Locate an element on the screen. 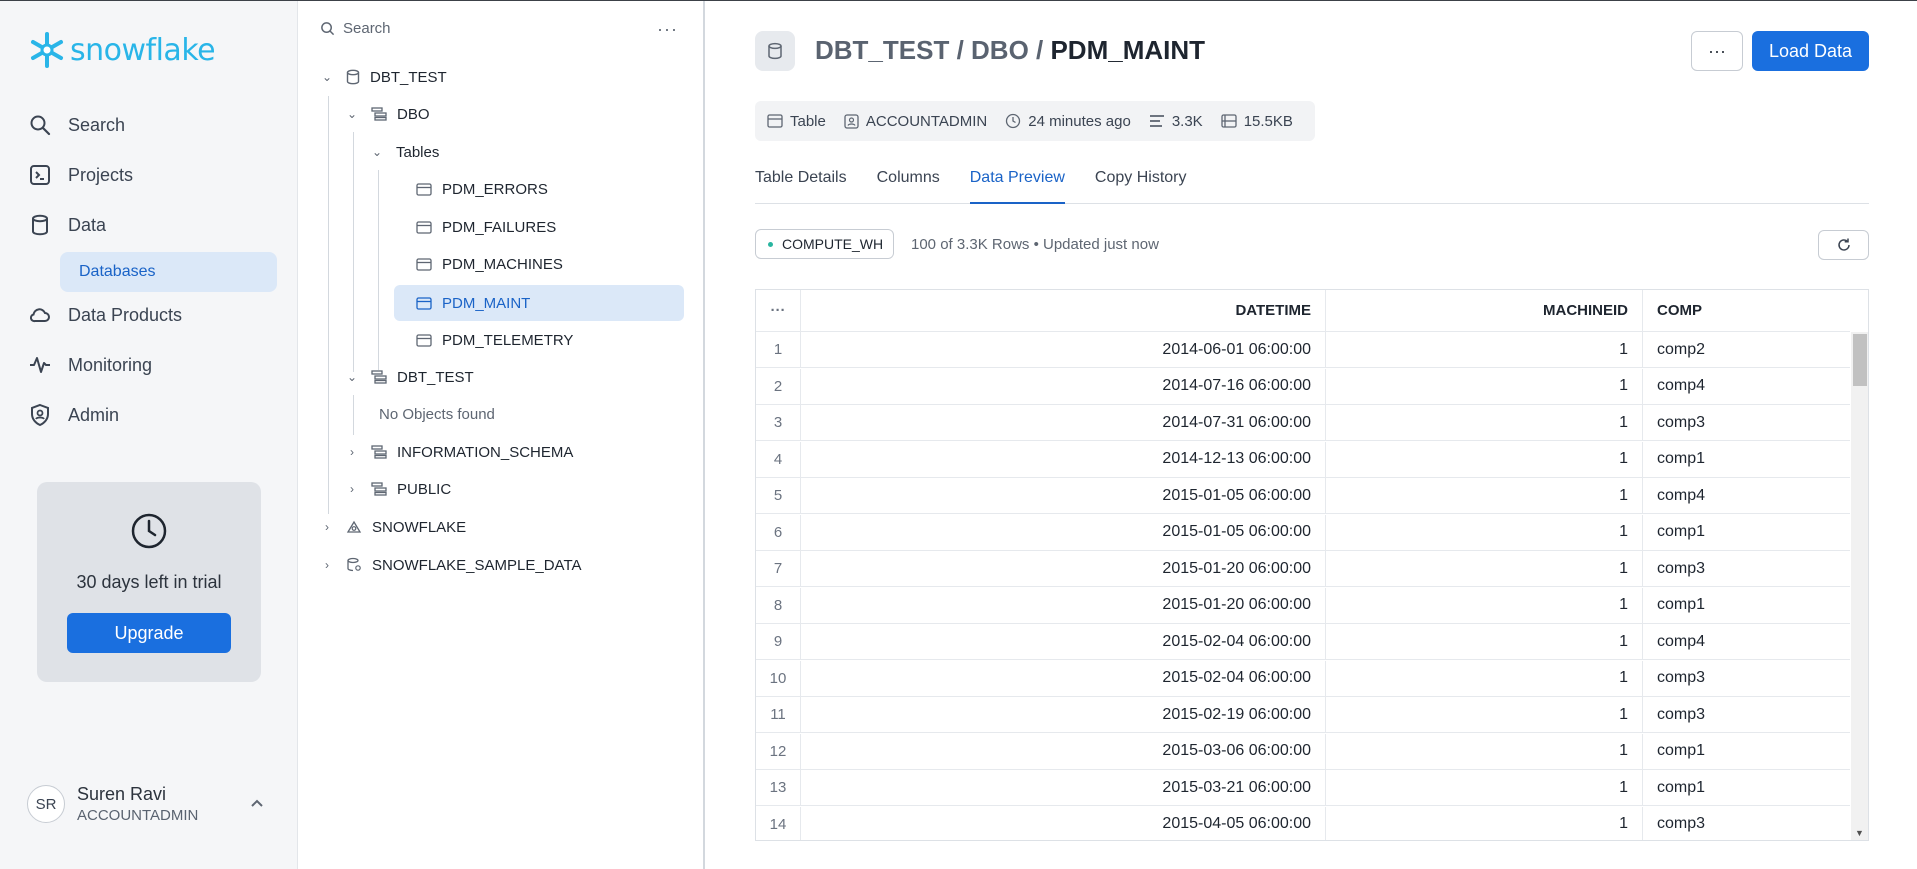 Image resolution: width=1917 pixels, height=869 pixels. tree-node-table-pdm-failures: PDM_FAILURES is located at coordinates (486, 227).